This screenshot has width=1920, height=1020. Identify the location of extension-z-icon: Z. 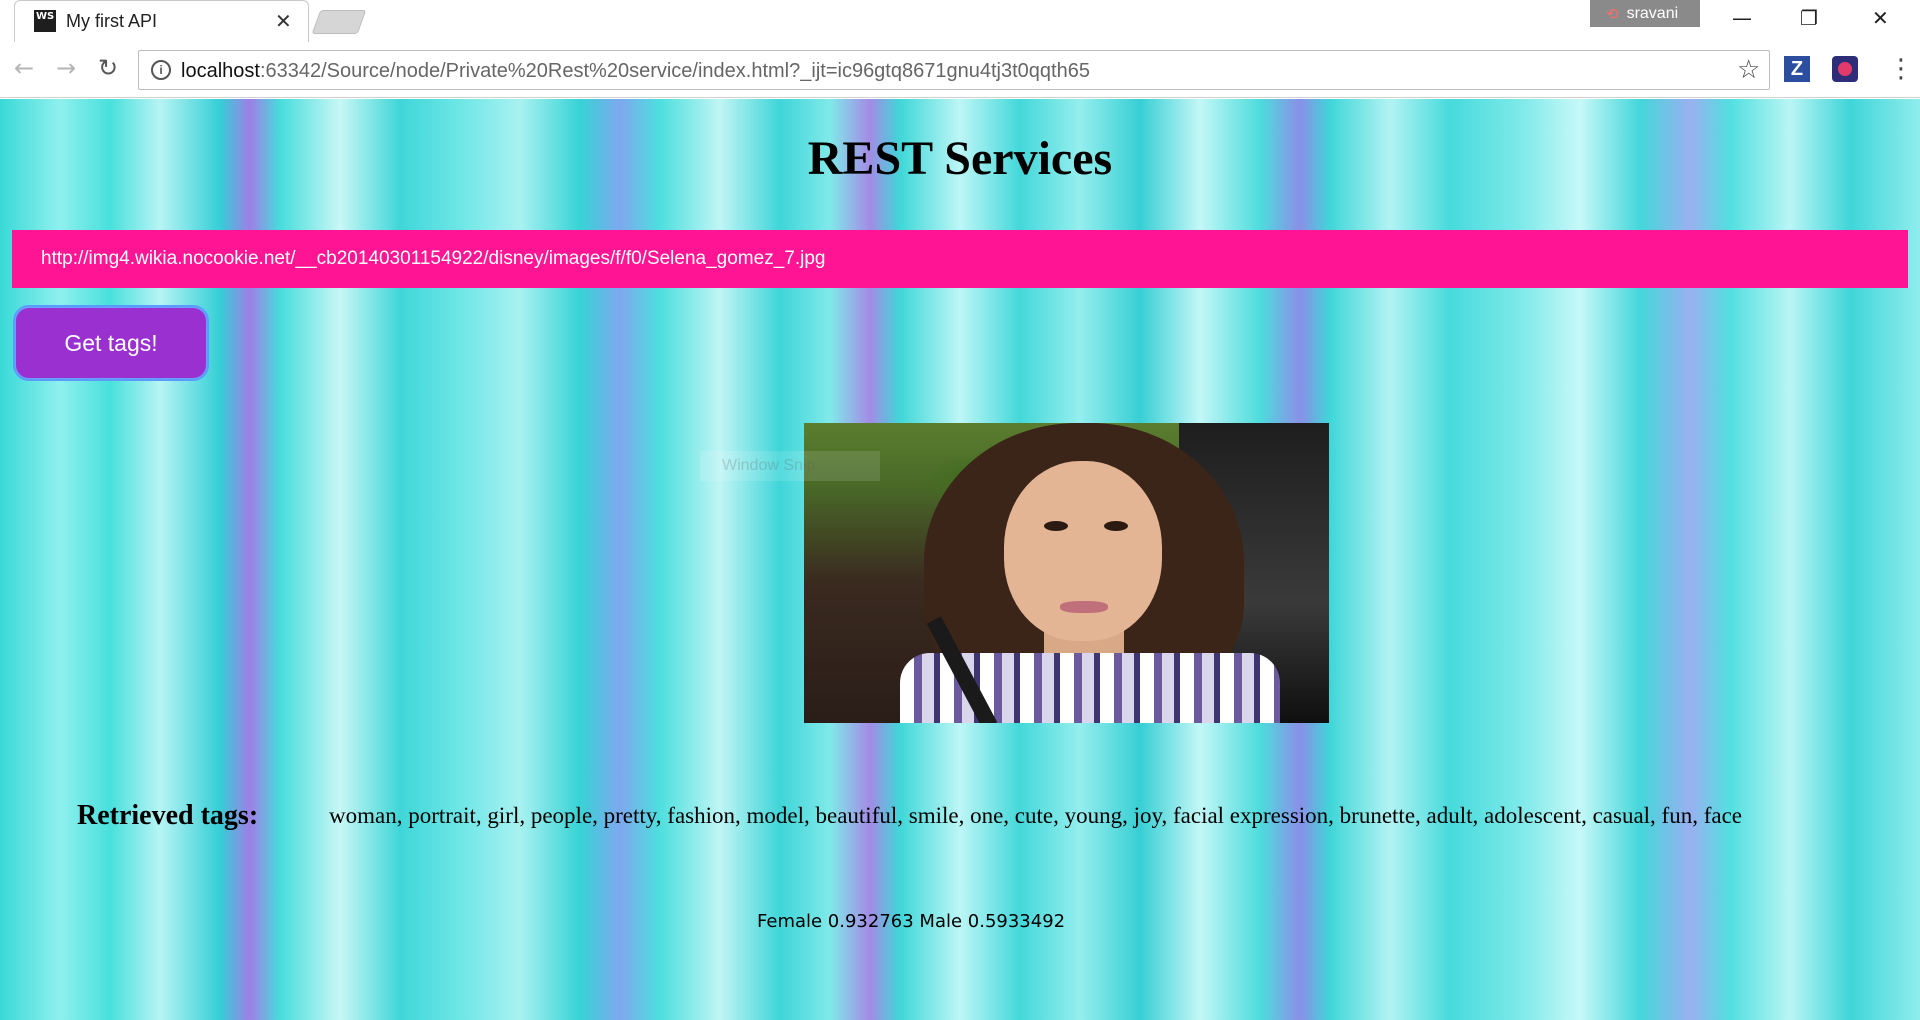
(1797, 69).